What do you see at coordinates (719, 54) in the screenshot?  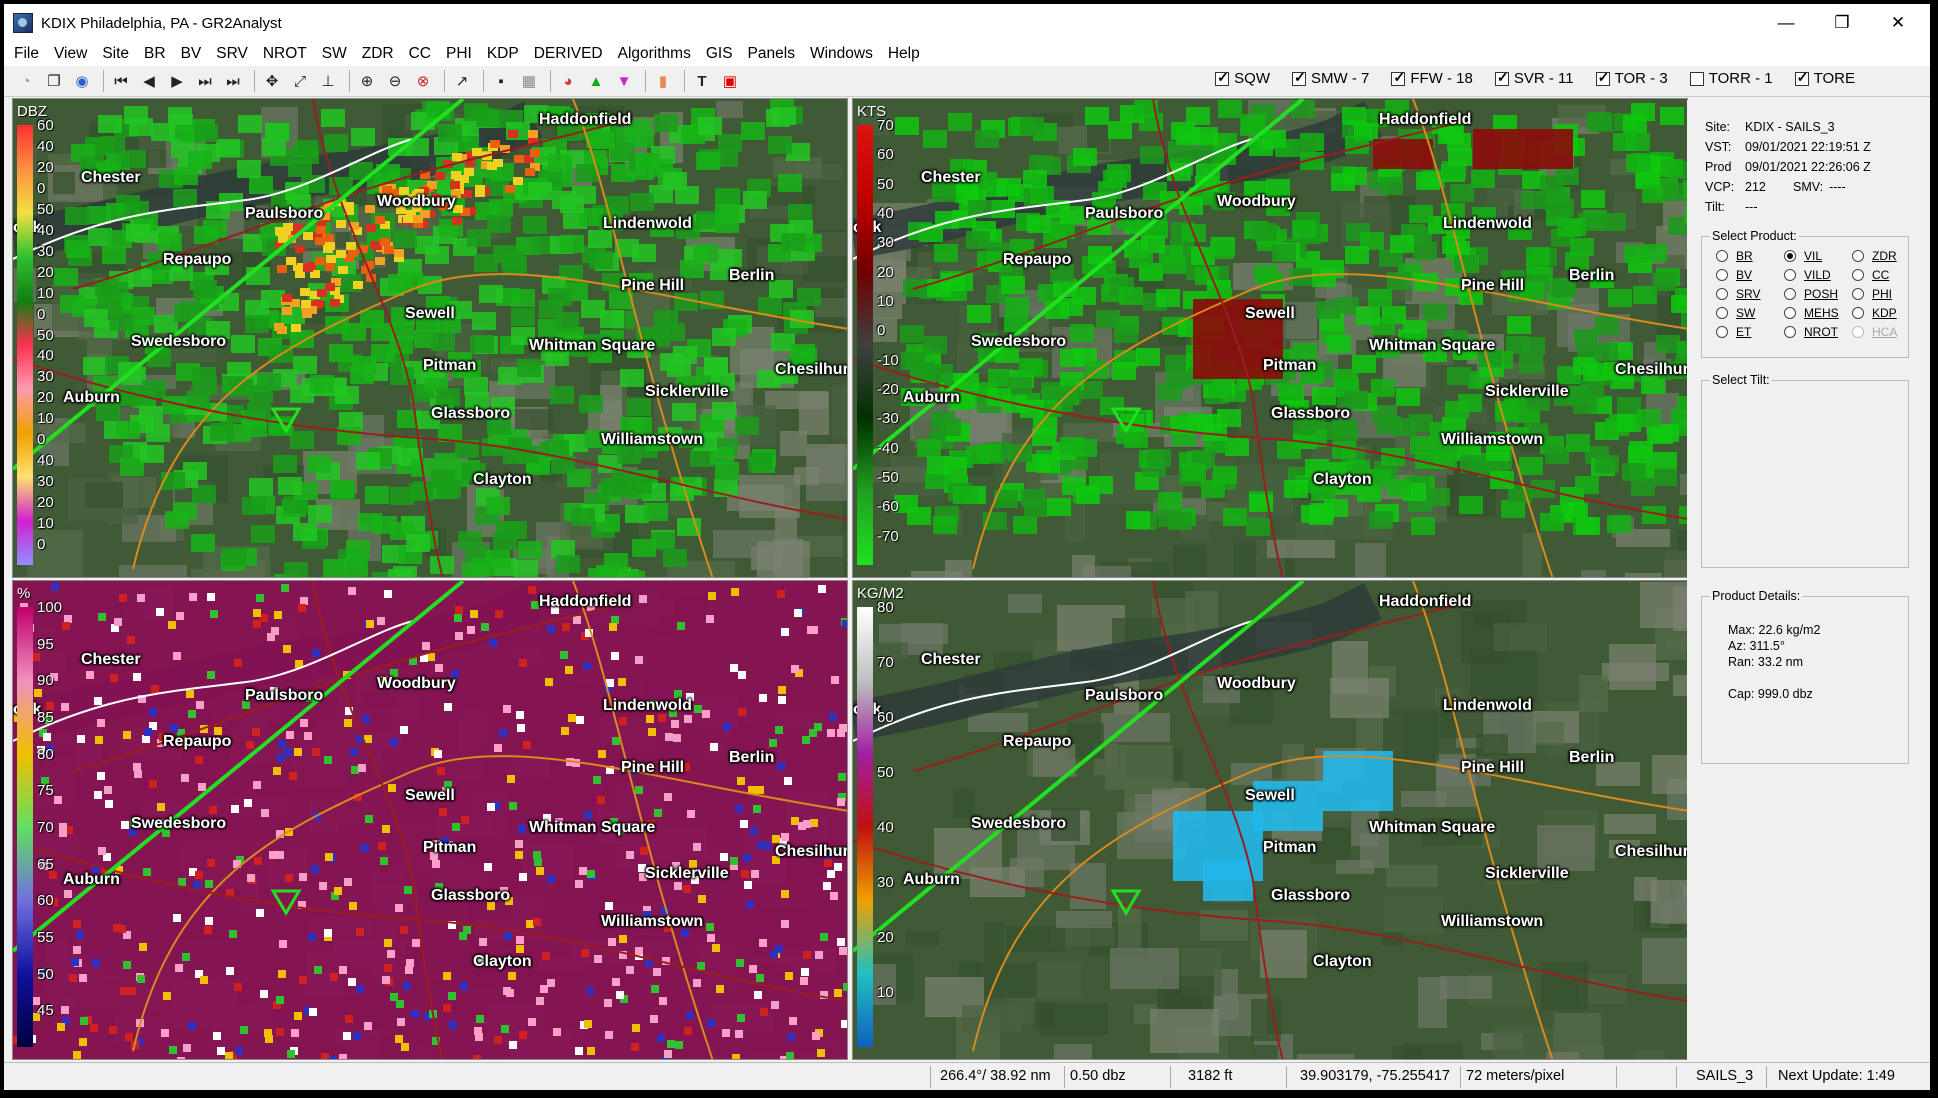 I see `menu-gis: GIS` at bounding box center [719, 54].